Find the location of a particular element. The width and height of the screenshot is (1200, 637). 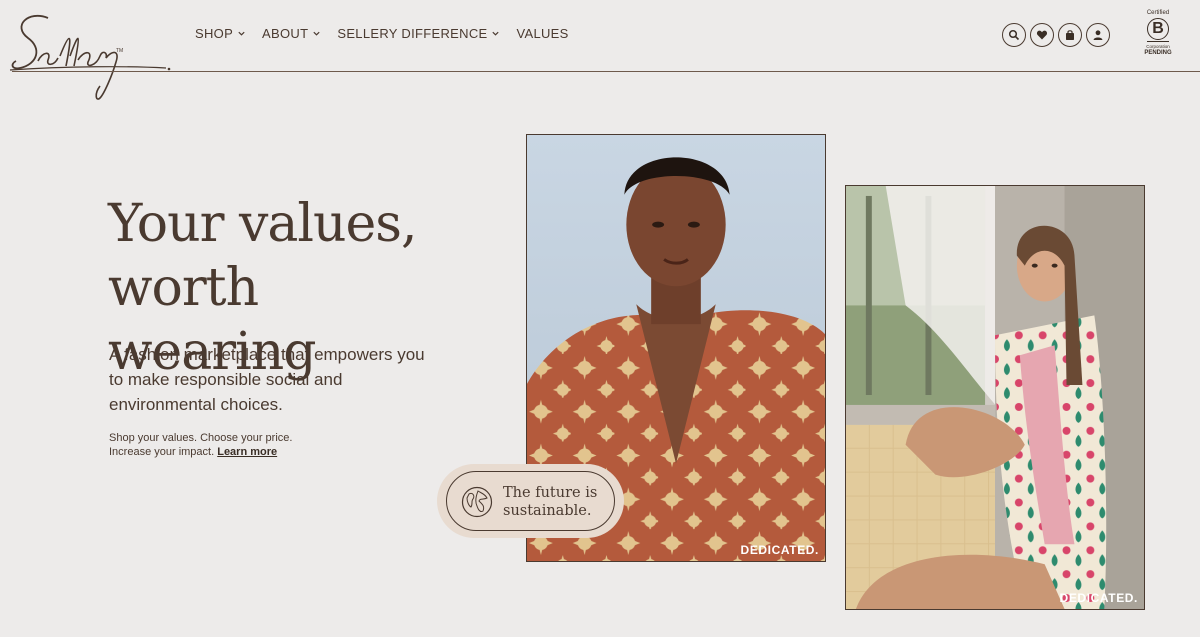

hero-title-line1: Your values, is located at coordinates (262, 224).